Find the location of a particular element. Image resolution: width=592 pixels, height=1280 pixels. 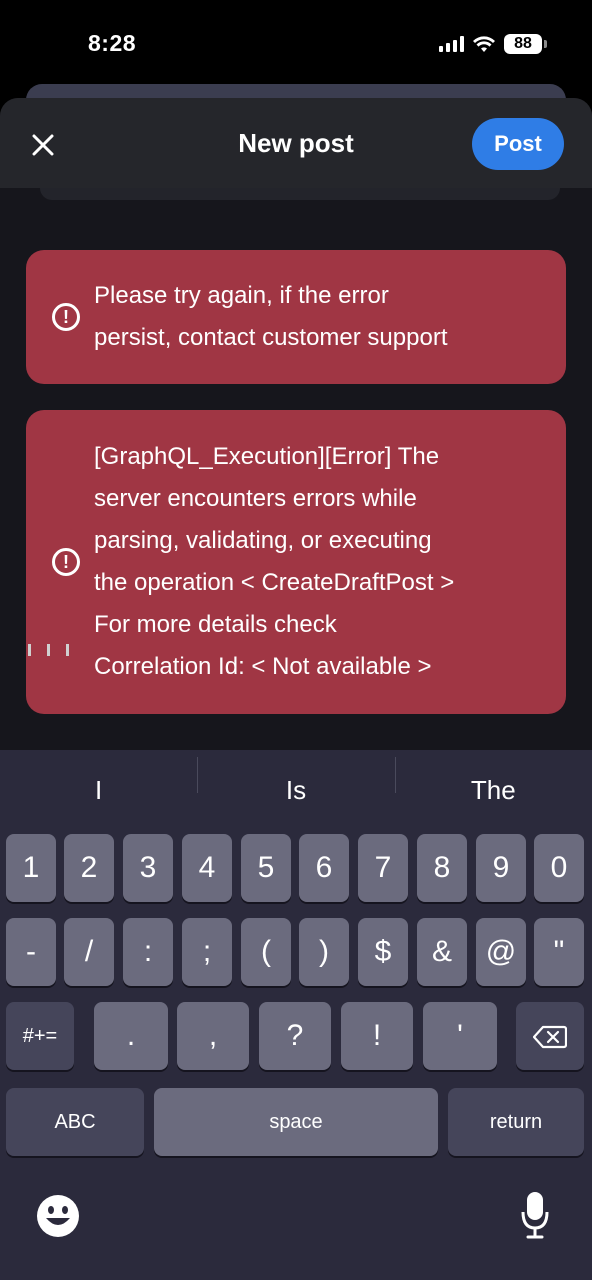

key-exclamation: ! is located at coordinates (377, 1036).